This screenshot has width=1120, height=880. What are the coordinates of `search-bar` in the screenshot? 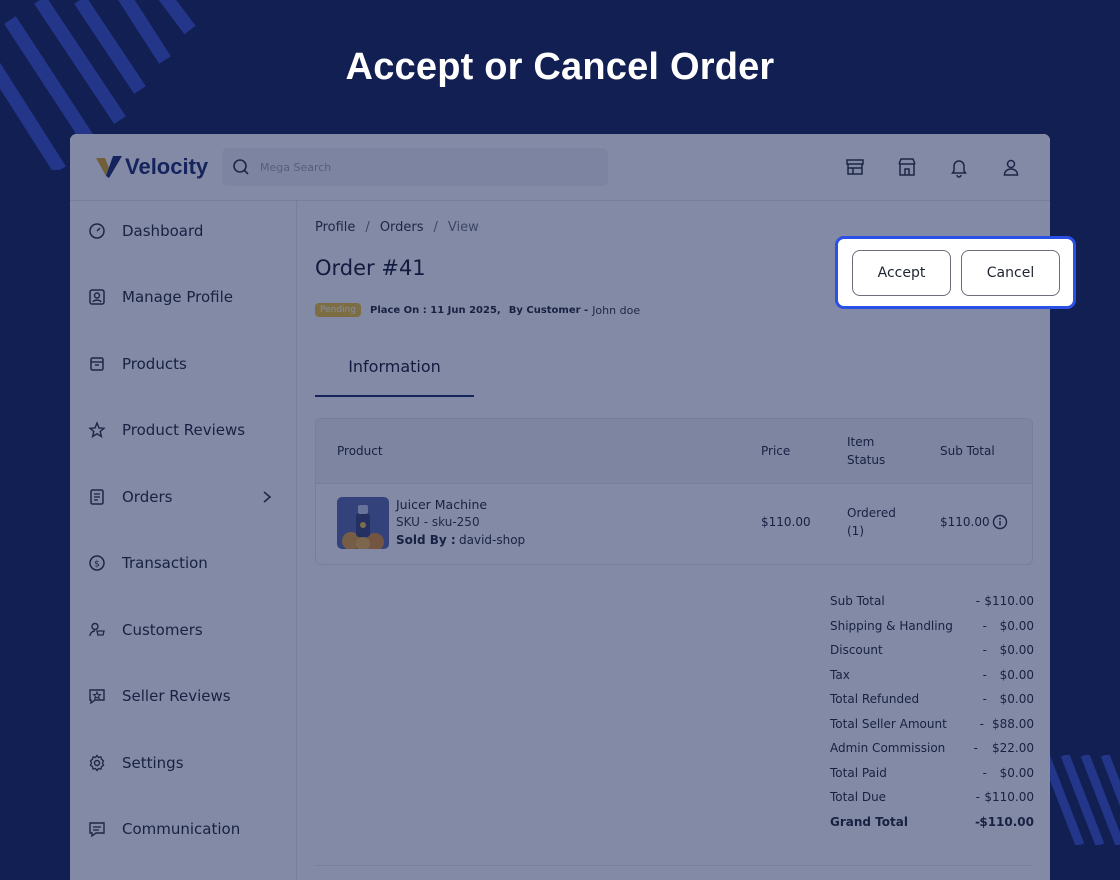 It's located at (415, 167).